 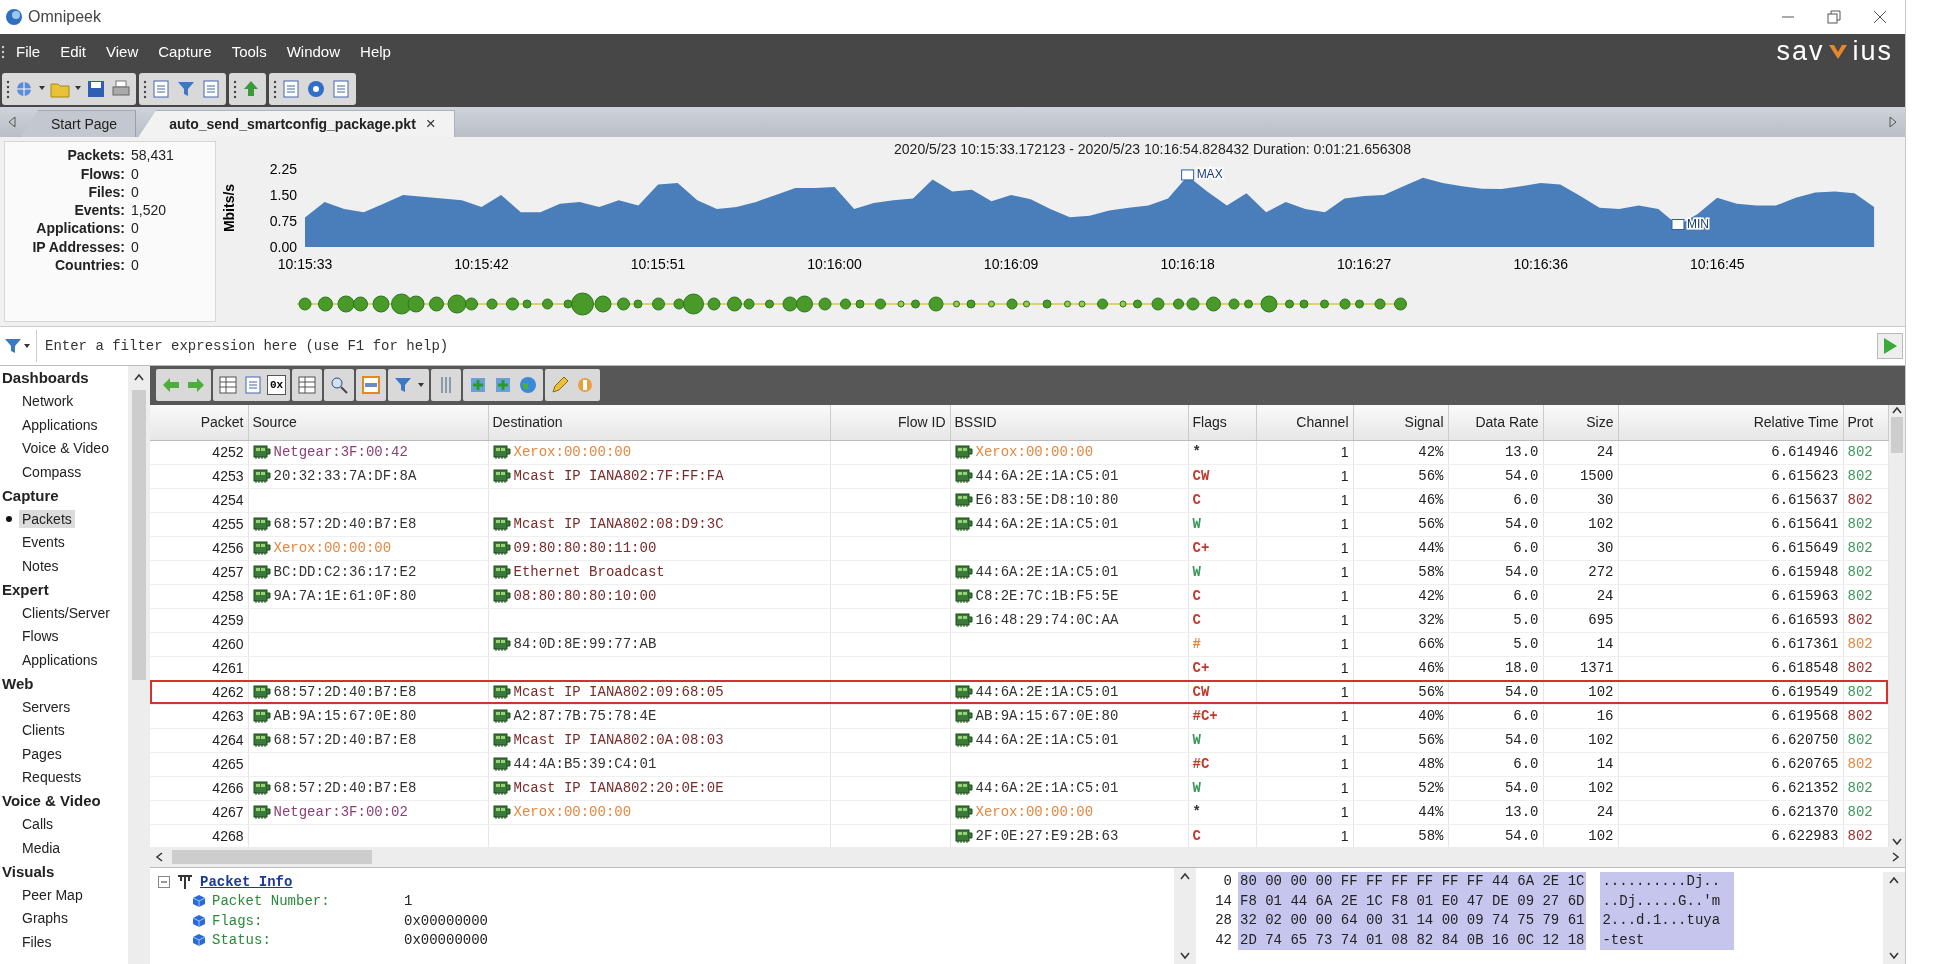 I want to click on window-title: Omnipeek, so click(x=64, y=16).